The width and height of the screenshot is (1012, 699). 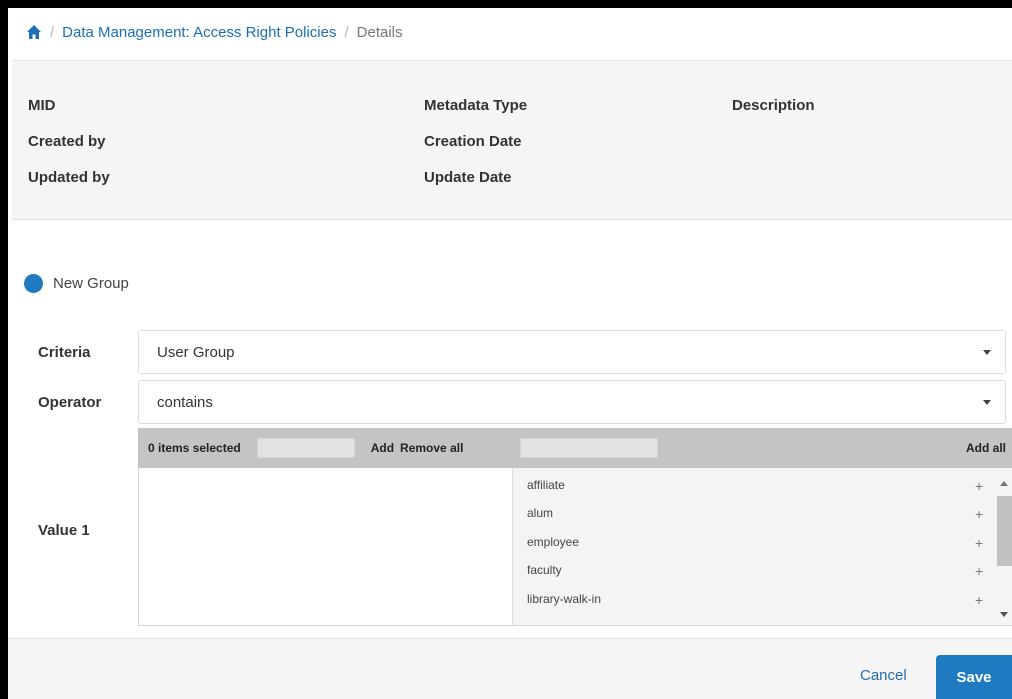 I want to click on operator-label: Operator, so click(x=70, y=402).